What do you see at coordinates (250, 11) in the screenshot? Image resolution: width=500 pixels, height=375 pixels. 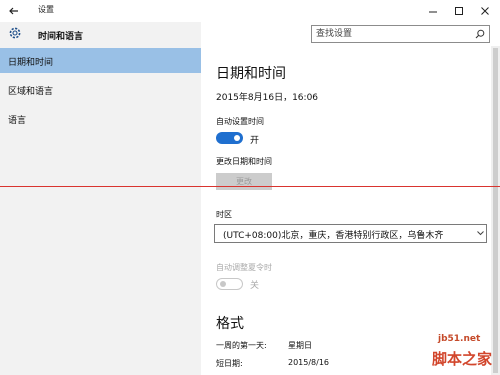 I see `title-bar: 设置` at bounding box center [250, 11].